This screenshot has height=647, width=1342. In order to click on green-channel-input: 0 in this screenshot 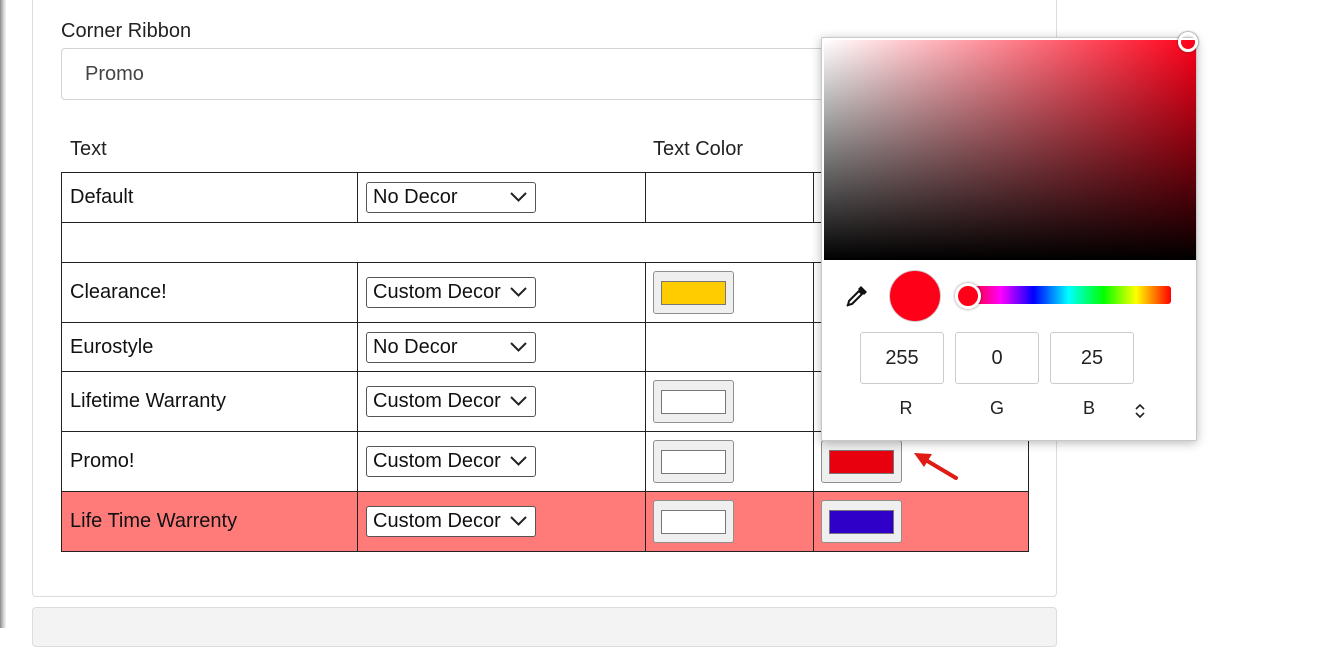, I will do `click(997, 358)`.